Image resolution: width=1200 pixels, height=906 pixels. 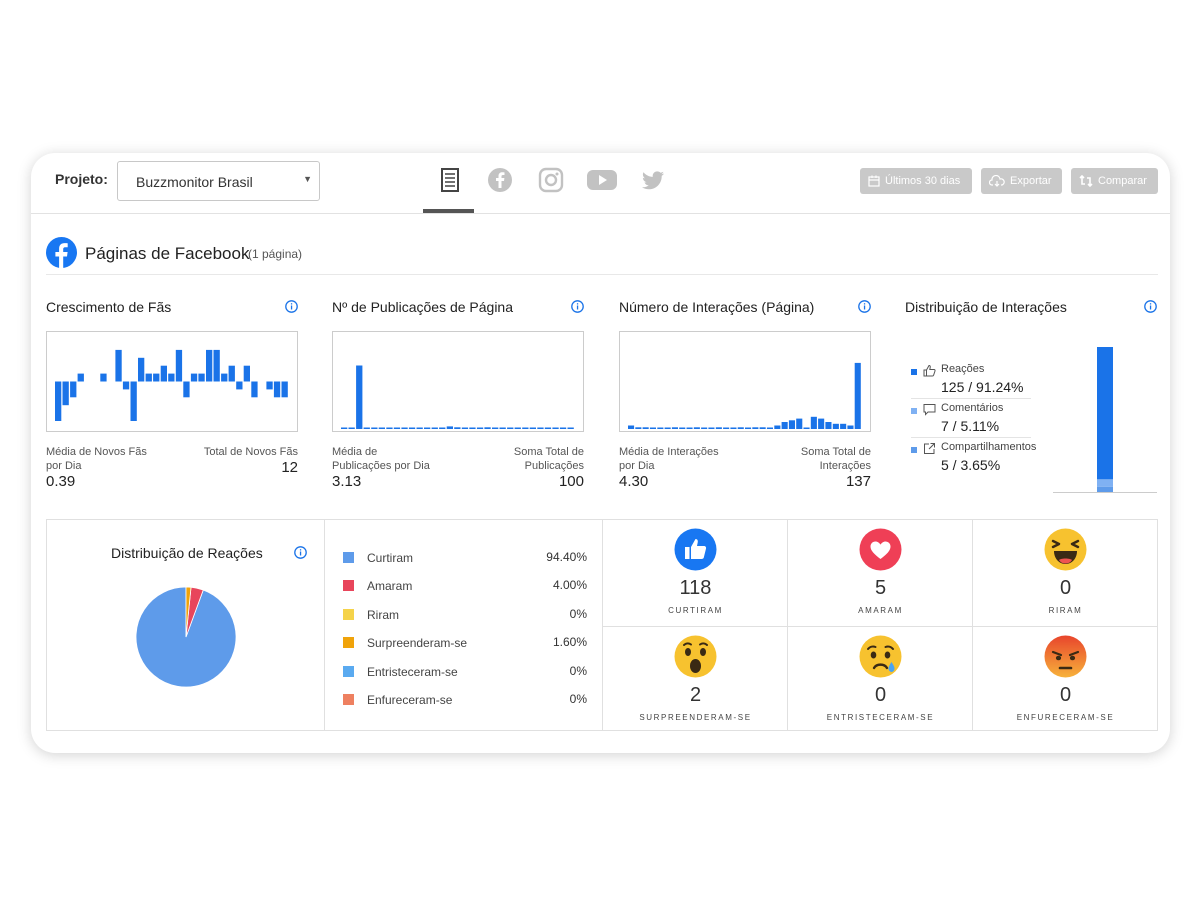 I want to click on instagram-icon, so click(x=551, y=180).